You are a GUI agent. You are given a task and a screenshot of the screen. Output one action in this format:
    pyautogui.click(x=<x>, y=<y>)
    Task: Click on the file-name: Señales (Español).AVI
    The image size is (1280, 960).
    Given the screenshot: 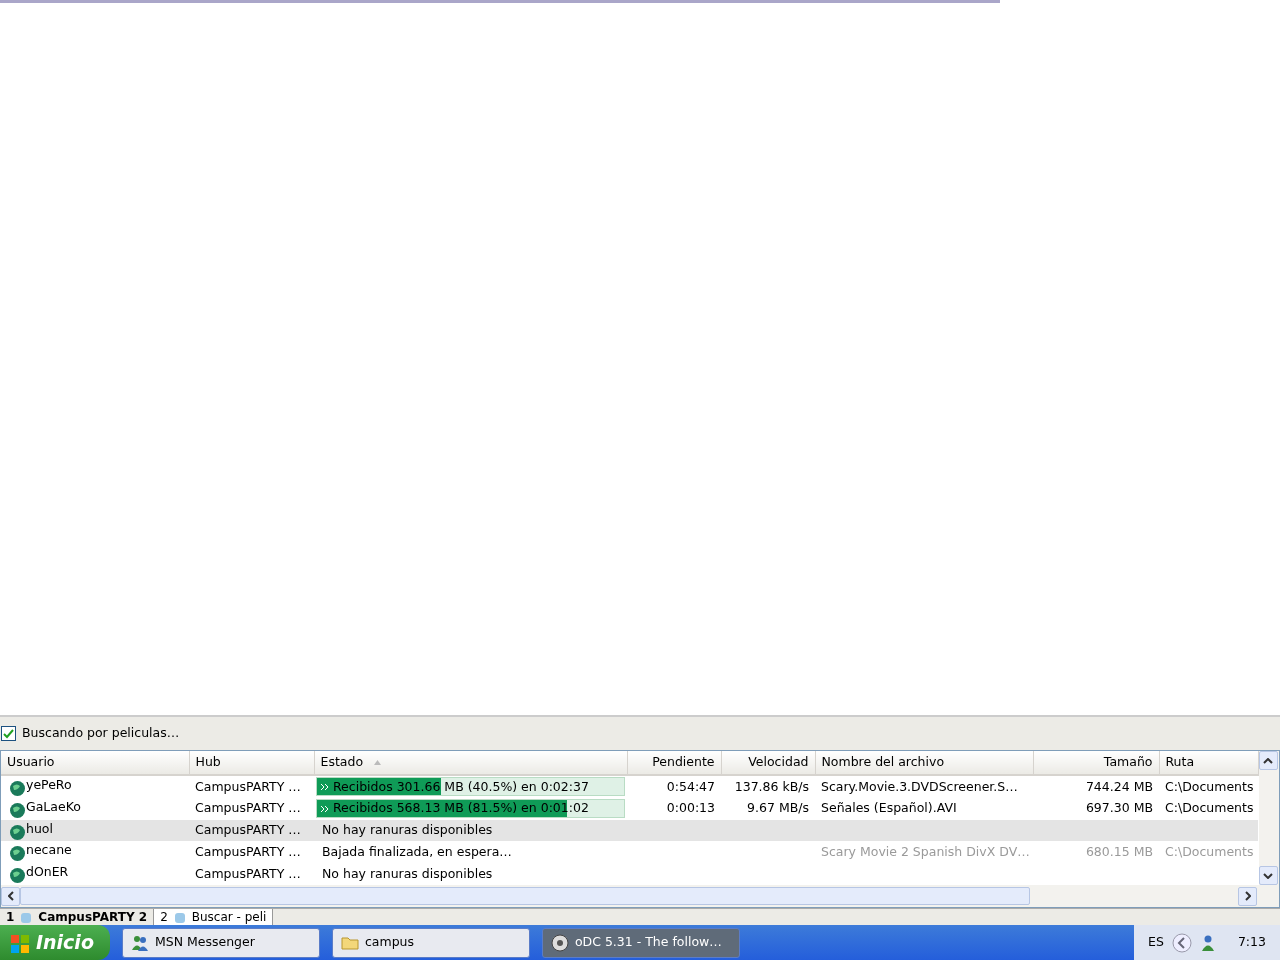 What is the action you would take?
    pyautogui.click(x=889, y=808)
    